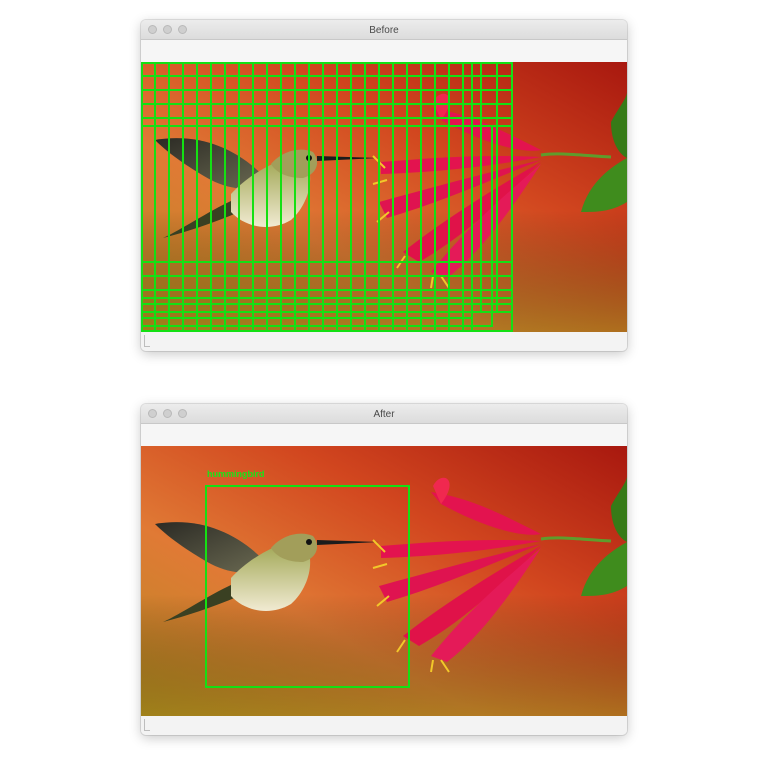 This screenshot has height=768, width=768. I want to click on window-titlebar: Before, so click(384, 30).